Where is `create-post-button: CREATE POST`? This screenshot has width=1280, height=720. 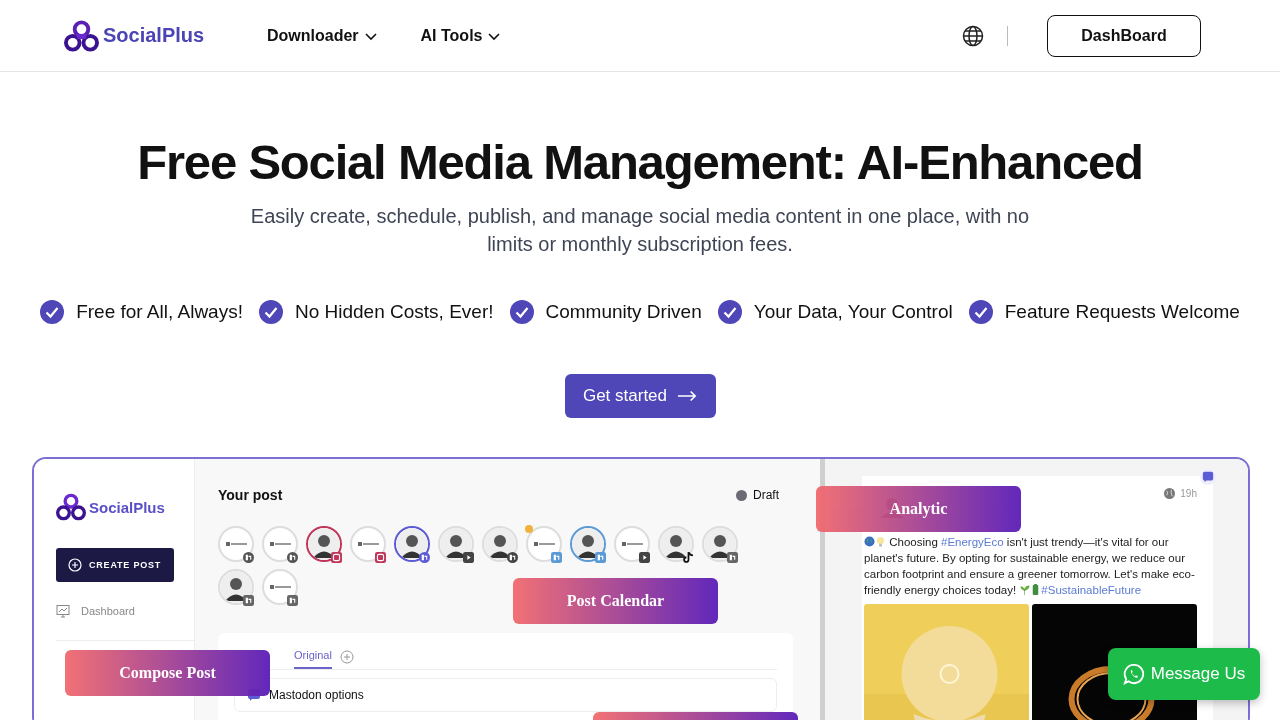 create-post-button: CREATE POST is located at coordinates (115, 565).